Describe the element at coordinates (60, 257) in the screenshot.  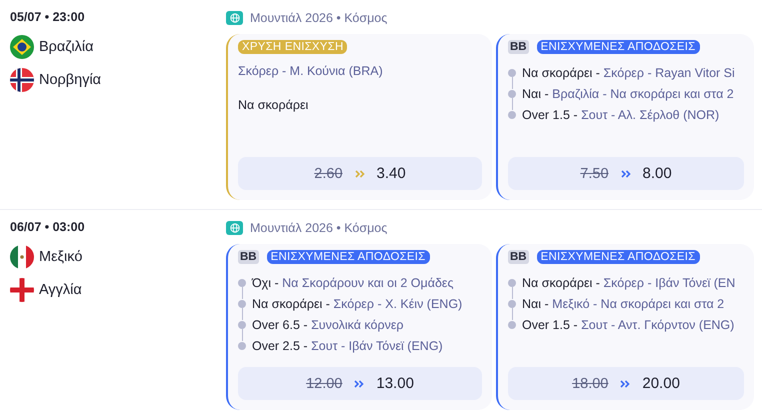
I see `team-name: Μεξικό` at that location.